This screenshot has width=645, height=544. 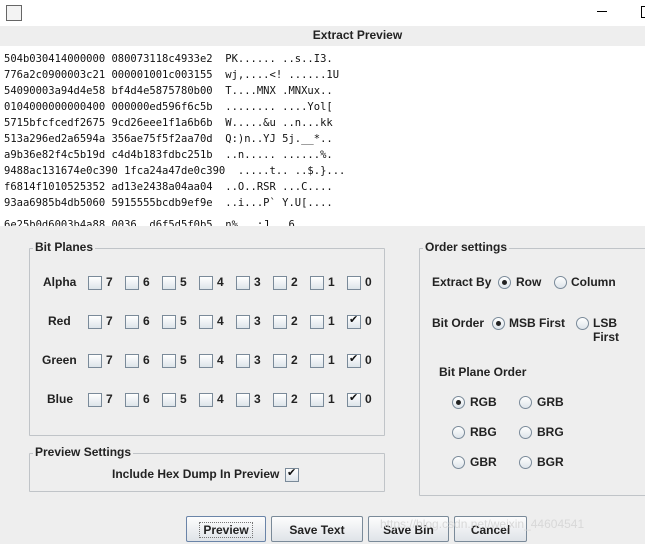 What do you see at coordinates (95, 400) in the screenshot?
I see `blue-bit-7-checkbox` at bounding box center [95, 400].